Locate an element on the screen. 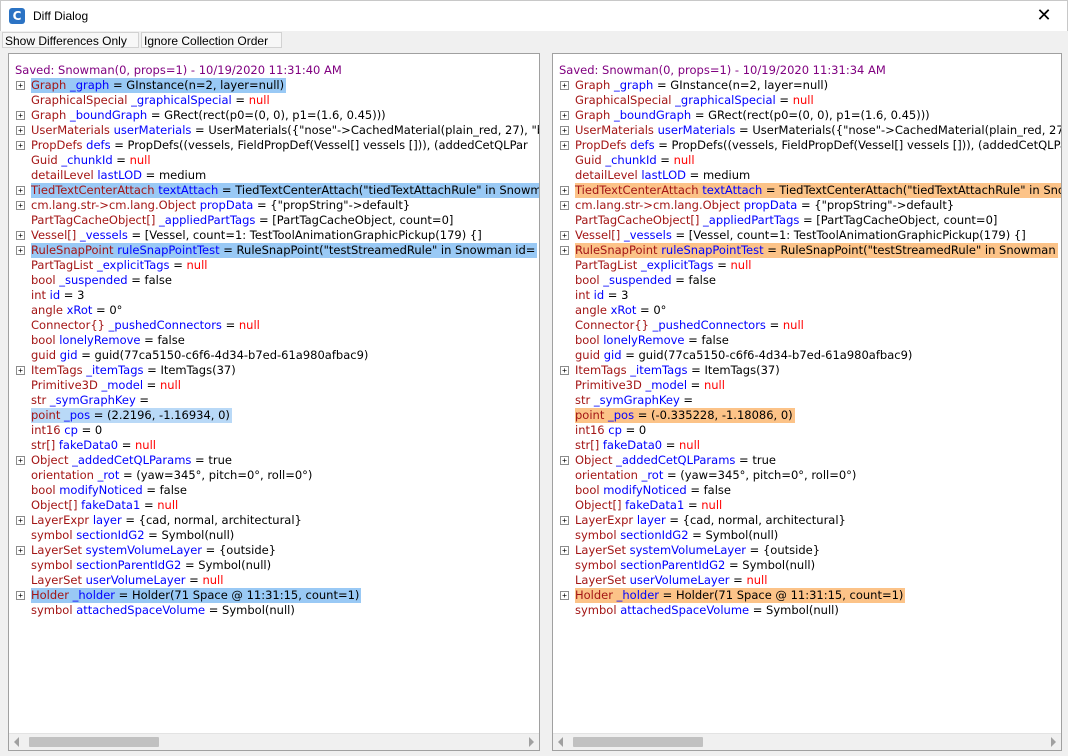 Image resolution: width=1068 pixels, height=756 pixels. tree-row: LayerSet userVolumeLayer = null is located at coordinates (274, 580).